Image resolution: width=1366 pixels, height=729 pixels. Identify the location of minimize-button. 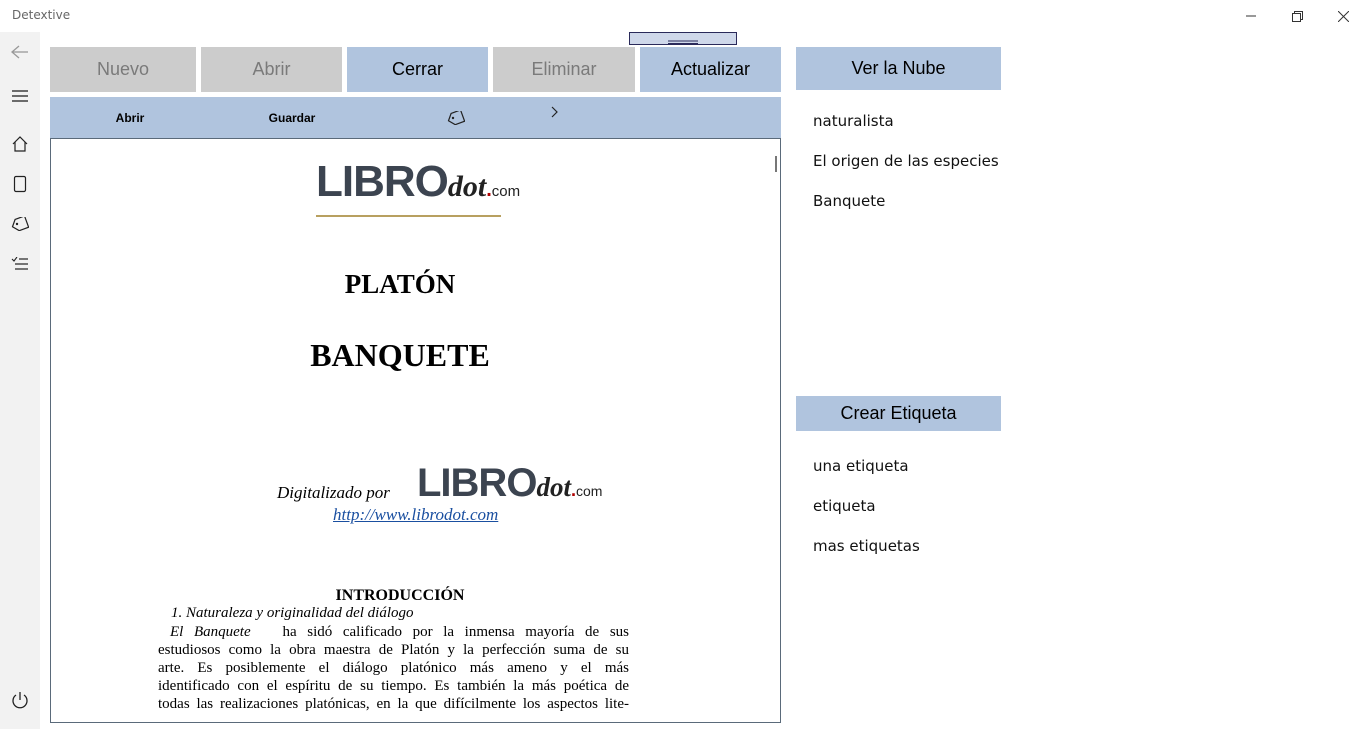
(1251, 16).